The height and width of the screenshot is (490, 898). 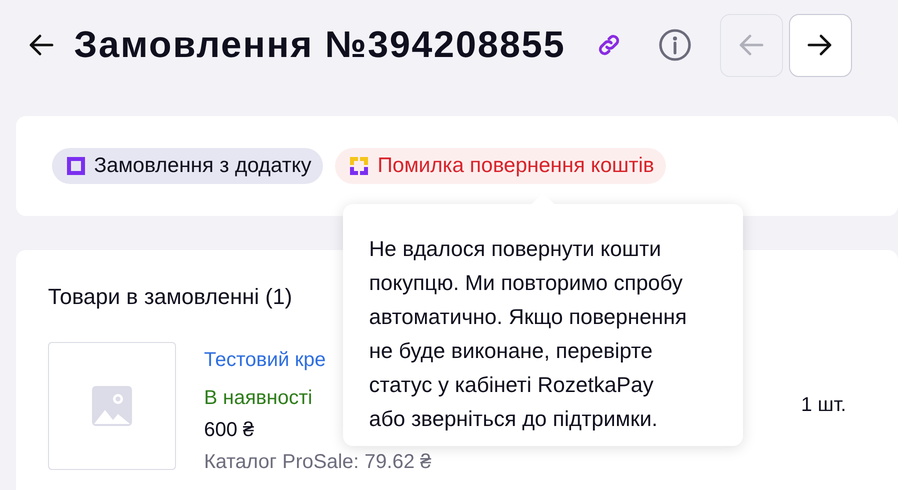 What do you see at coordinates (528, 334) in the screenshot?
I see `tooltip-text: Не вдалося повернути кошти покупцю. Ми повторимо спробу автоматично. Якщо повернення не буде виконане, перевірте статус у кабінеті RozetkaPay або зверніться до підтримки.` at bounding box center [528, 334].